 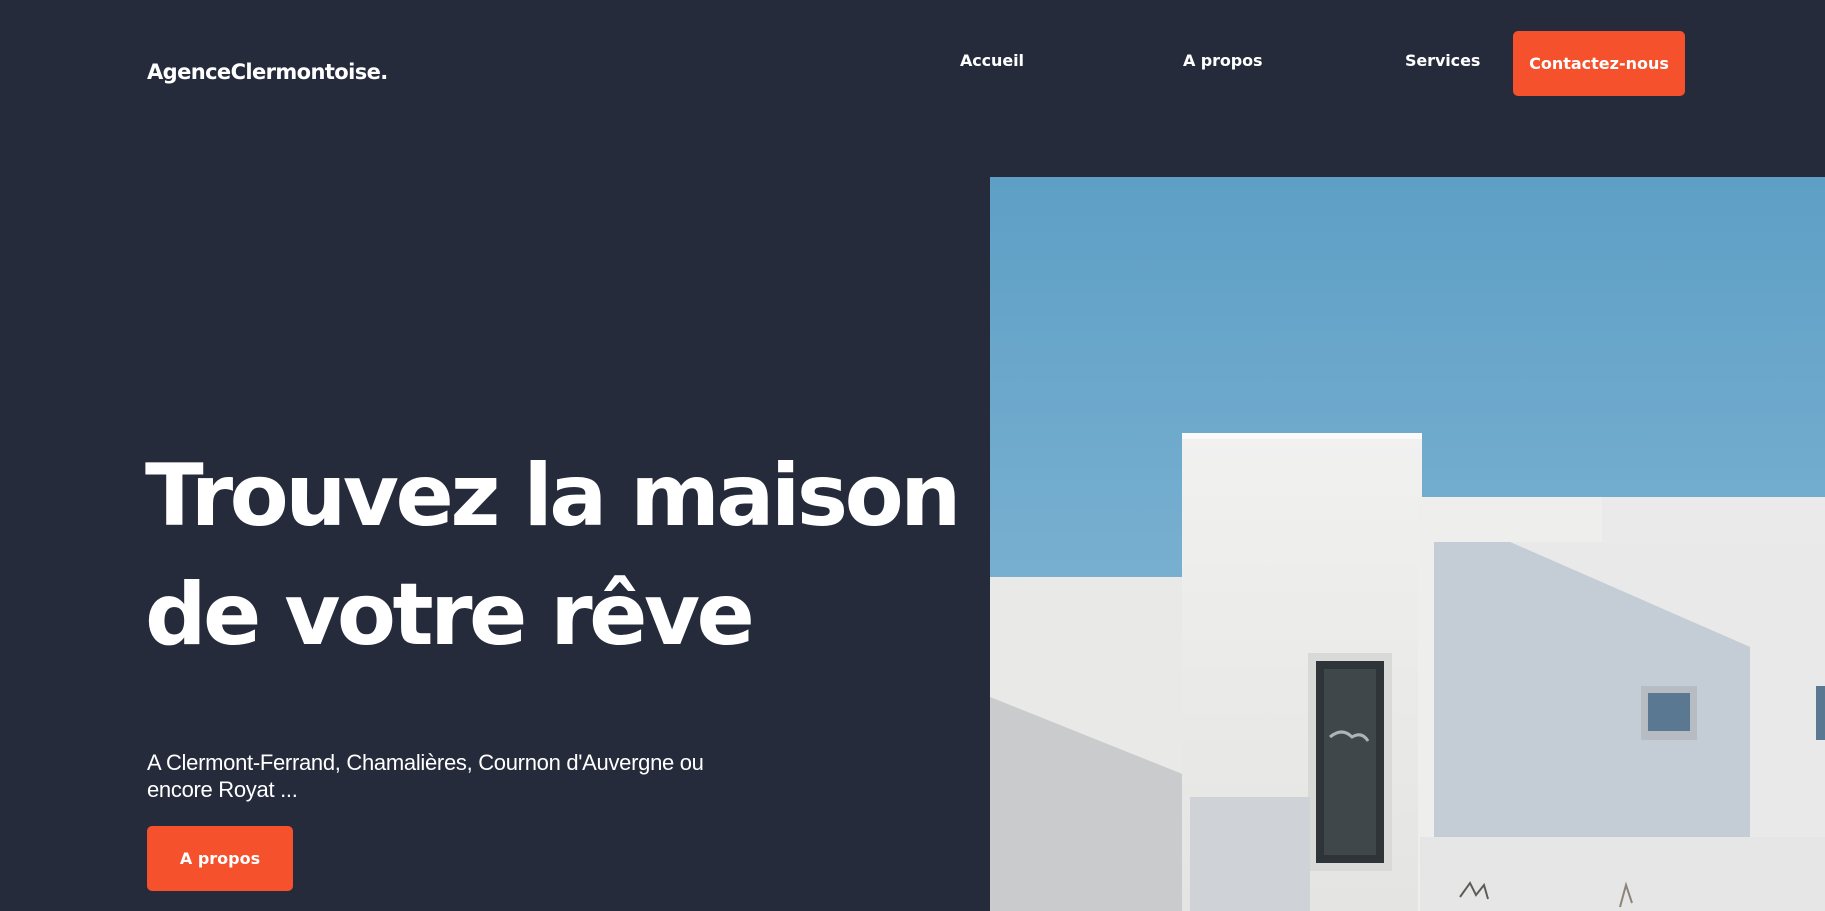 What do you see at coordinates (1442, 60) in the screenshot?
I see `nav-link-services: Services` at bounding box center [1442, 60].